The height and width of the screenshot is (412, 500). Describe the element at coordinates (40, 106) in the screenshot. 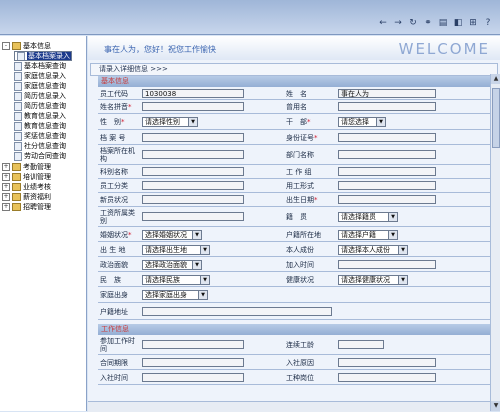

I see `tree-item-resume-query: 简历信息查询` at that location.